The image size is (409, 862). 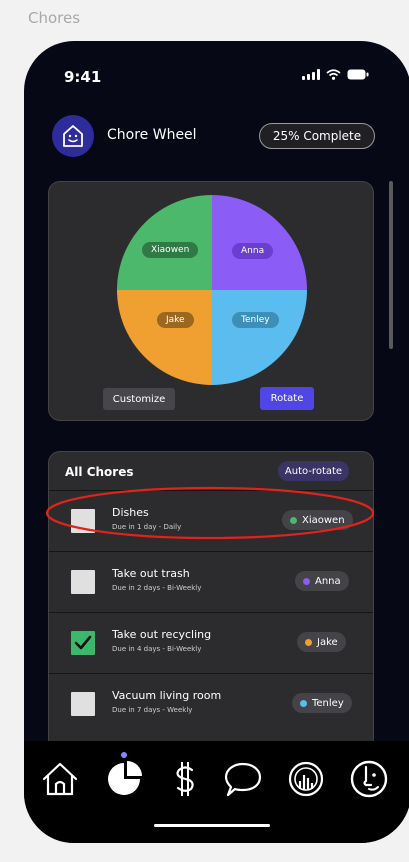 I want to click on active-indicator-dot, so click(x=124, y=755).